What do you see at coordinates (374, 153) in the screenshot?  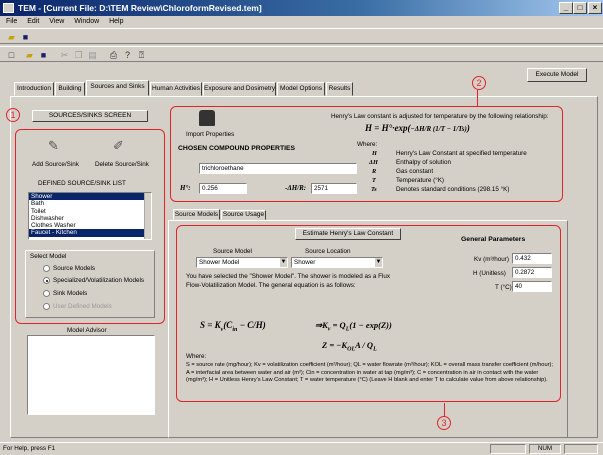 I see `def-sym-h: H` at bounding box center [374, 153].